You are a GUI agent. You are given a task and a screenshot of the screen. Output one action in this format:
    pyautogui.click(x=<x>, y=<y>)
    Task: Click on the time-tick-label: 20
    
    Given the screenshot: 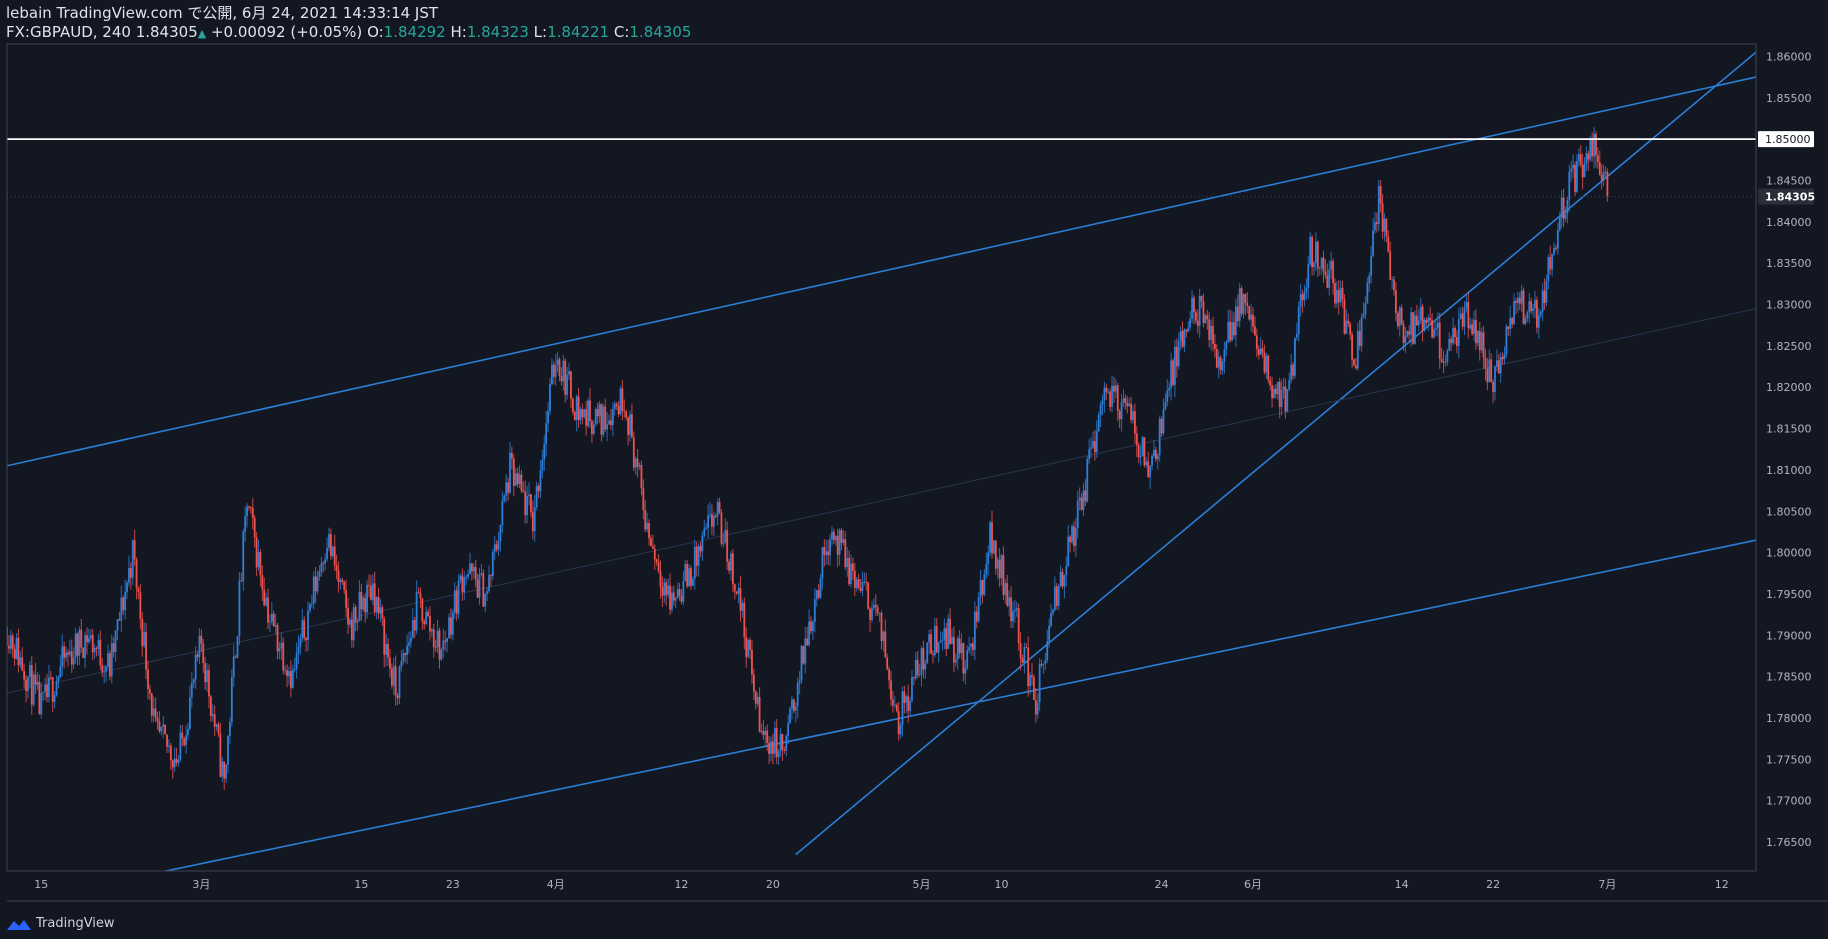 What is the action you would take?
    pyautogui.click(x=773, y=884)
    